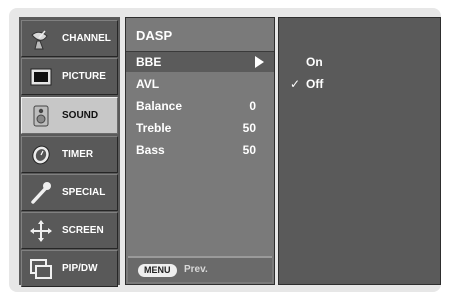 This screenshot has height=300, width=449. What do you see at coordinates (200, 128) in the screenshot?
I see `menu-item-treble: Treble 50` at bounding box center [200, 128].